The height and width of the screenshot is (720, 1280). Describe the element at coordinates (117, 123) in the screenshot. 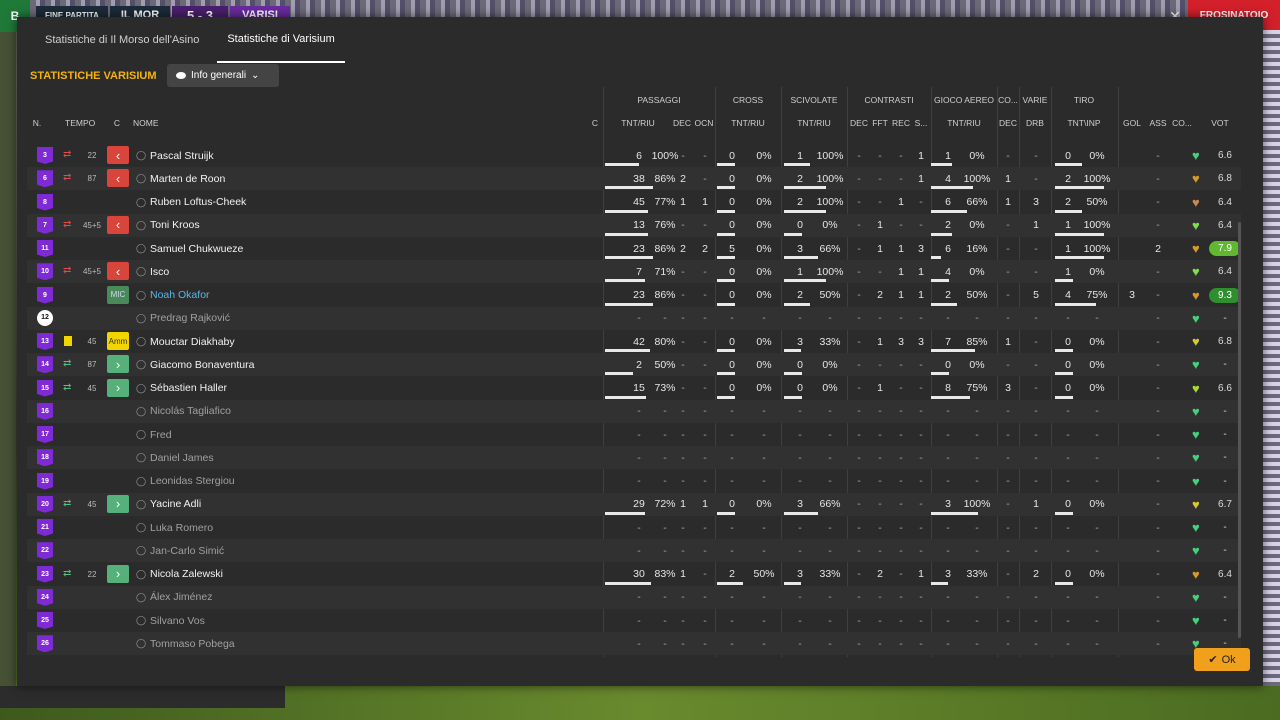

I see `col-c: C` at that location.